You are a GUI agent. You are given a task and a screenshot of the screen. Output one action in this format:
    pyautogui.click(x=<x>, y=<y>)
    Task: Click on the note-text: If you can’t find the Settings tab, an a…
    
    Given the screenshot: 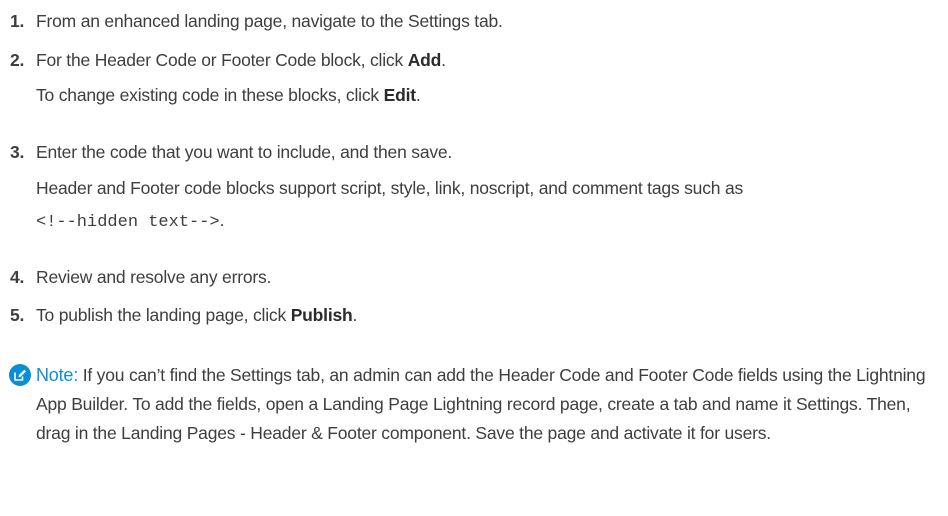 What is the action you would take?
    pyautogui.click(x=481, y=404)
    